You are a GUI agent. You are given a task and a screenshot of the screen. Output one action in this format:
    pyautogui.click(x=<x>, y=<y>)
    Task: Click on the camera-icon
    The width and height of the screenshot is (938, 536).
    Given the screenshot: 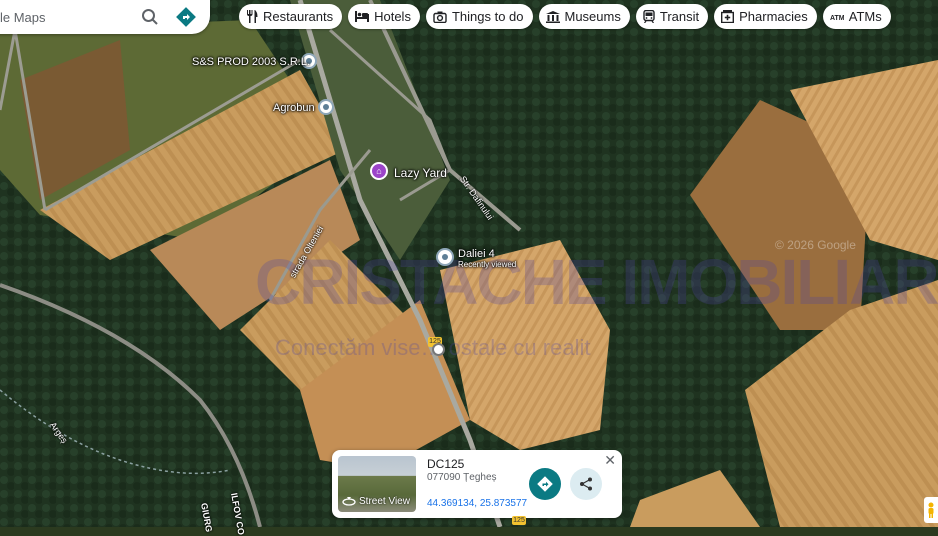 What is the action you would take?
    pyautogui.click(x=440, y=17)
    